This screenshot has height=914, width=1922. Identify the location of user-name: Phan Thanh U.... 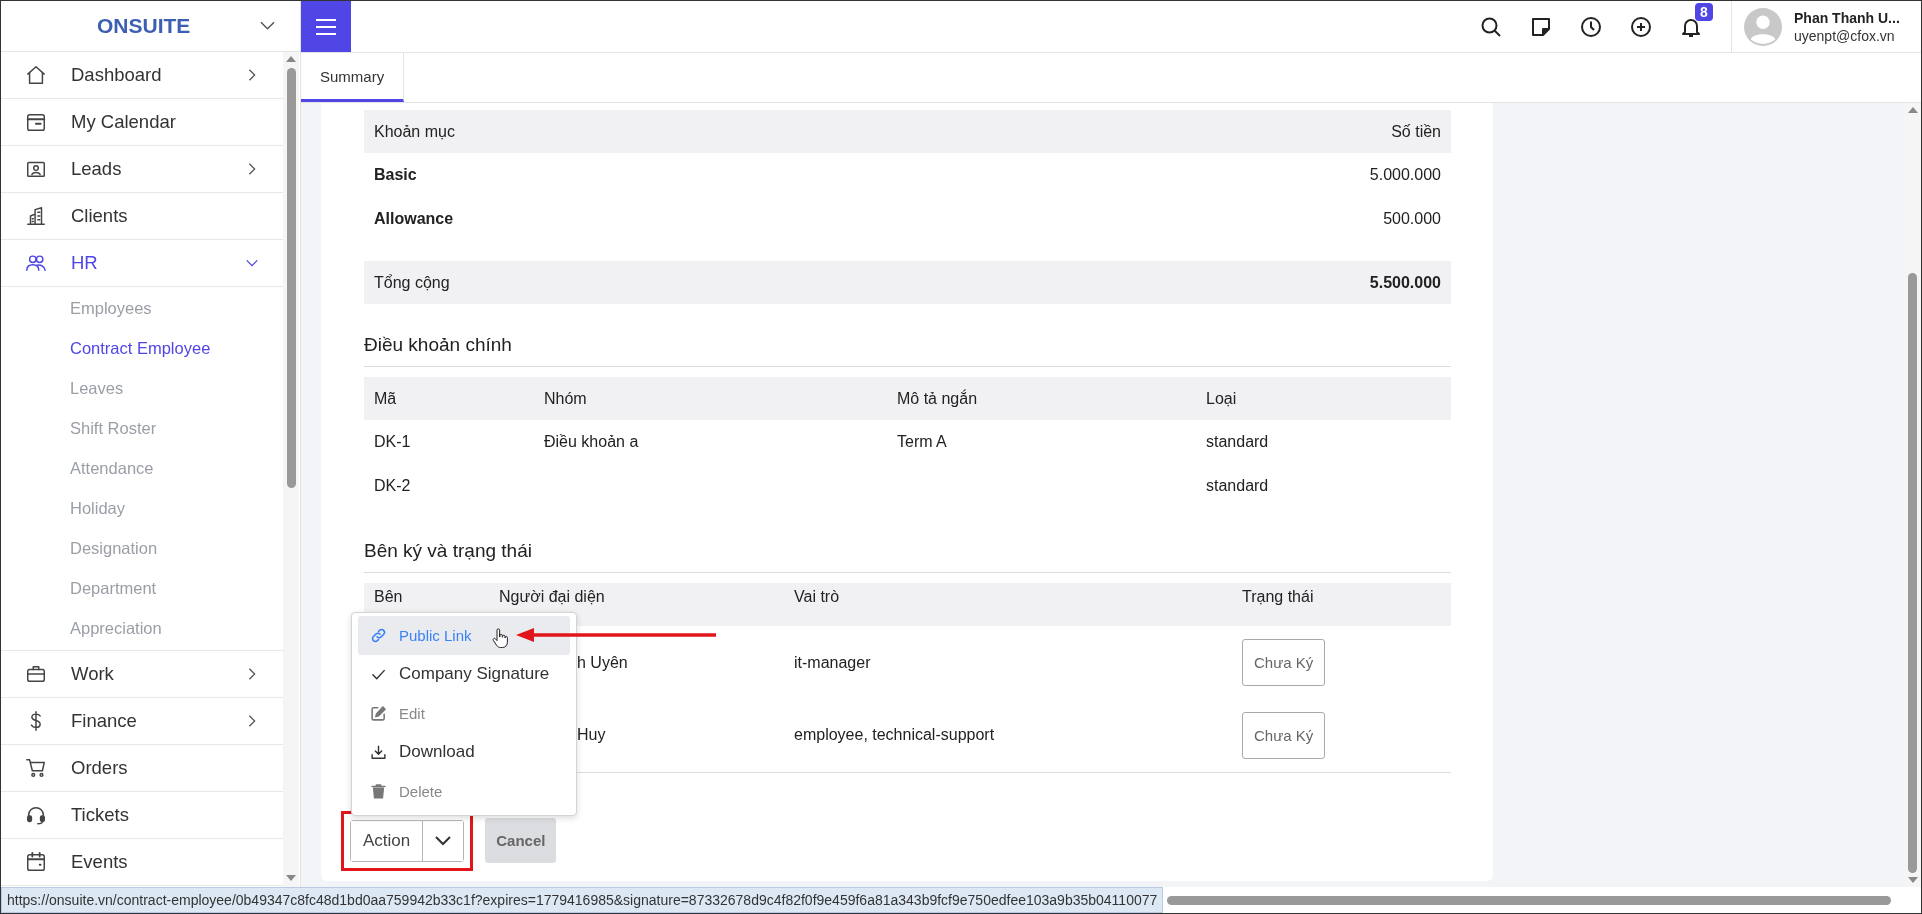
(1847, 17).